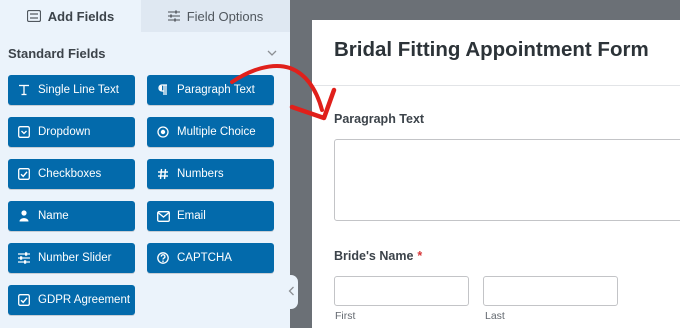 This screenshot has width=680, height=328. Describe the element at coordinates (496, 85) in the screenshot. I see `form-title-divider` at that location.